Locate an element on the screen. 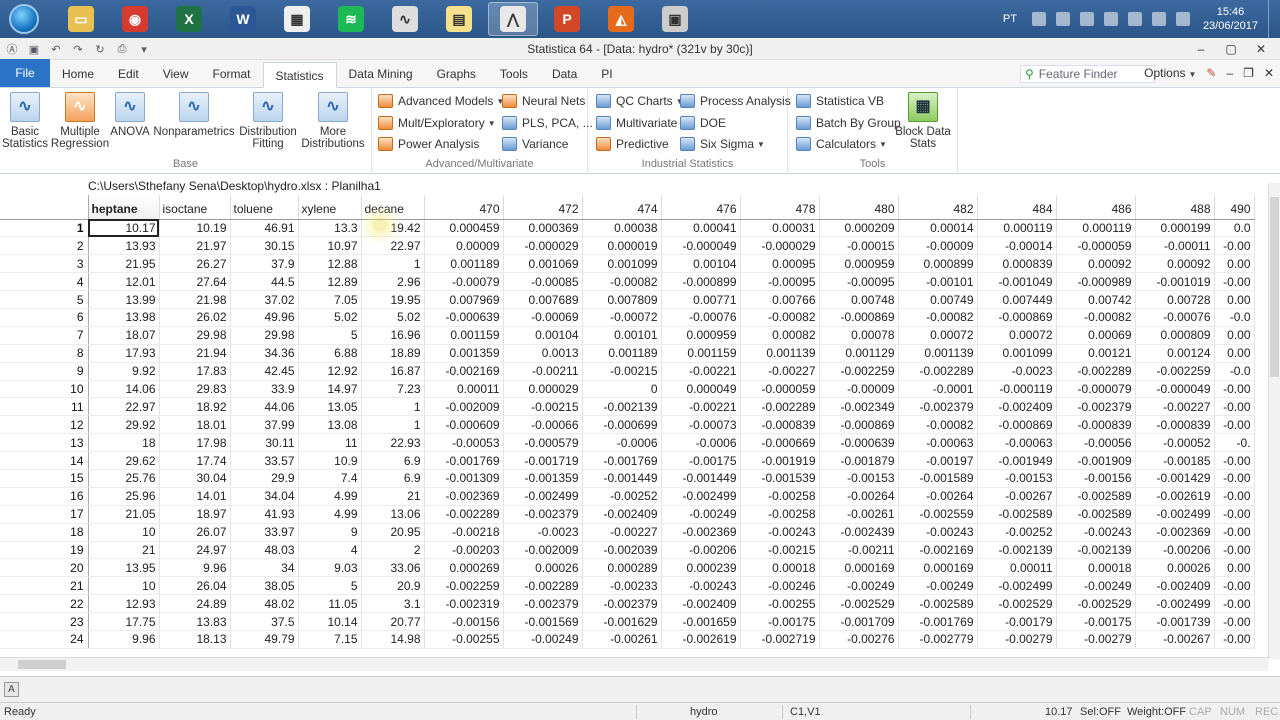 The image size is (1280, 720). table-cell: -0.00243 is located at coordinates (1096, 532).